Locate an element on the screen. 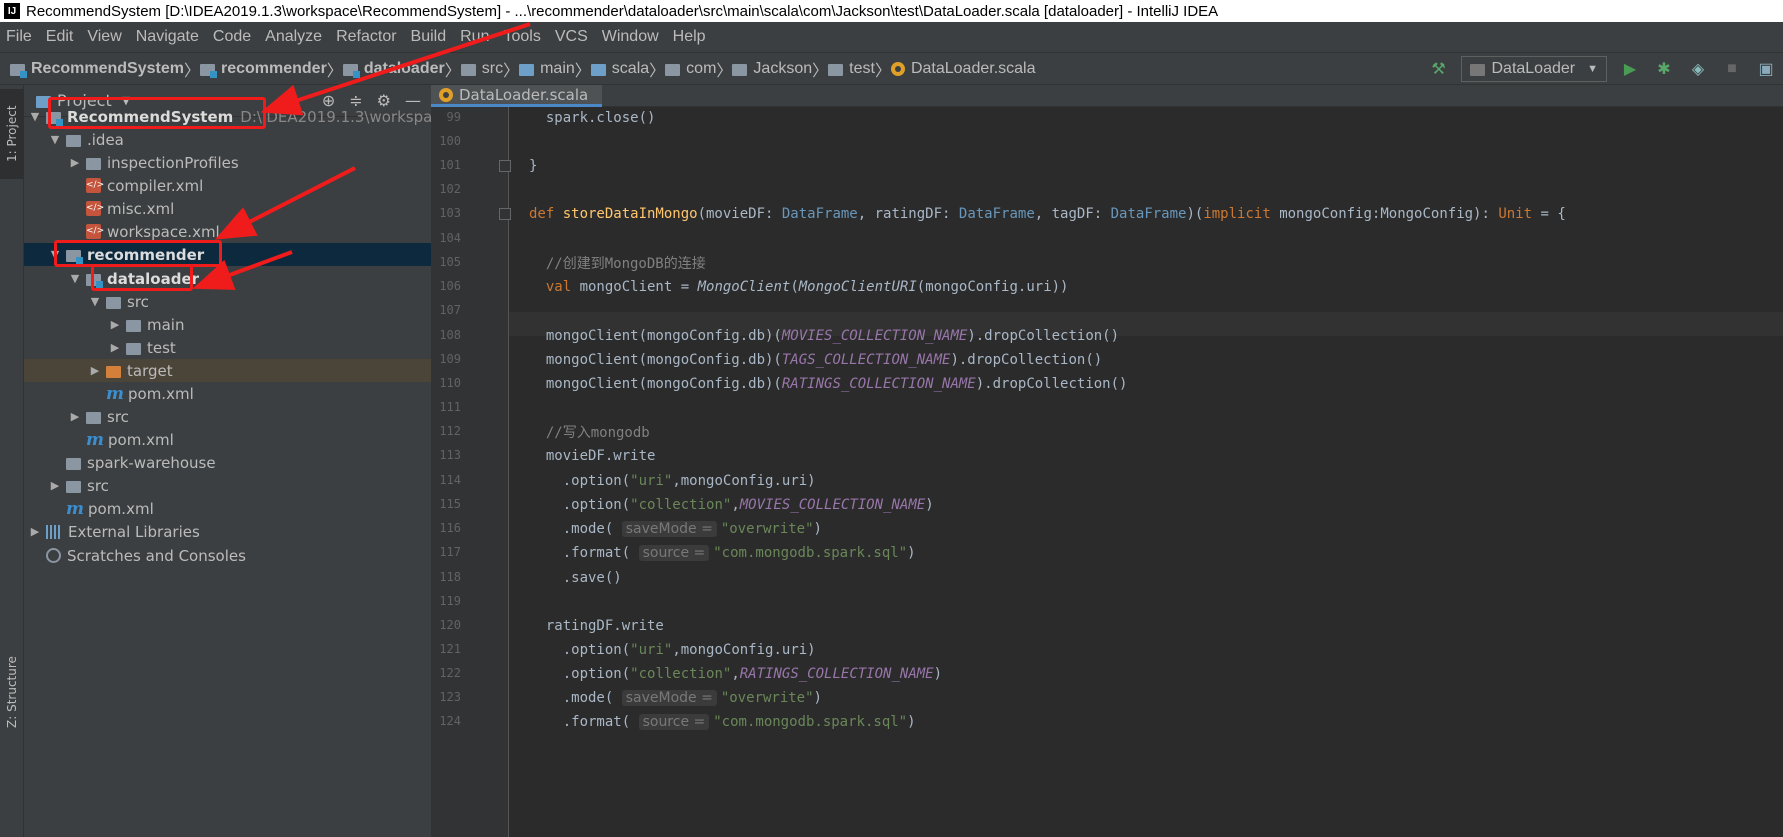  debug-bug-icon: ✱ is located at coordinates (1664, 69).